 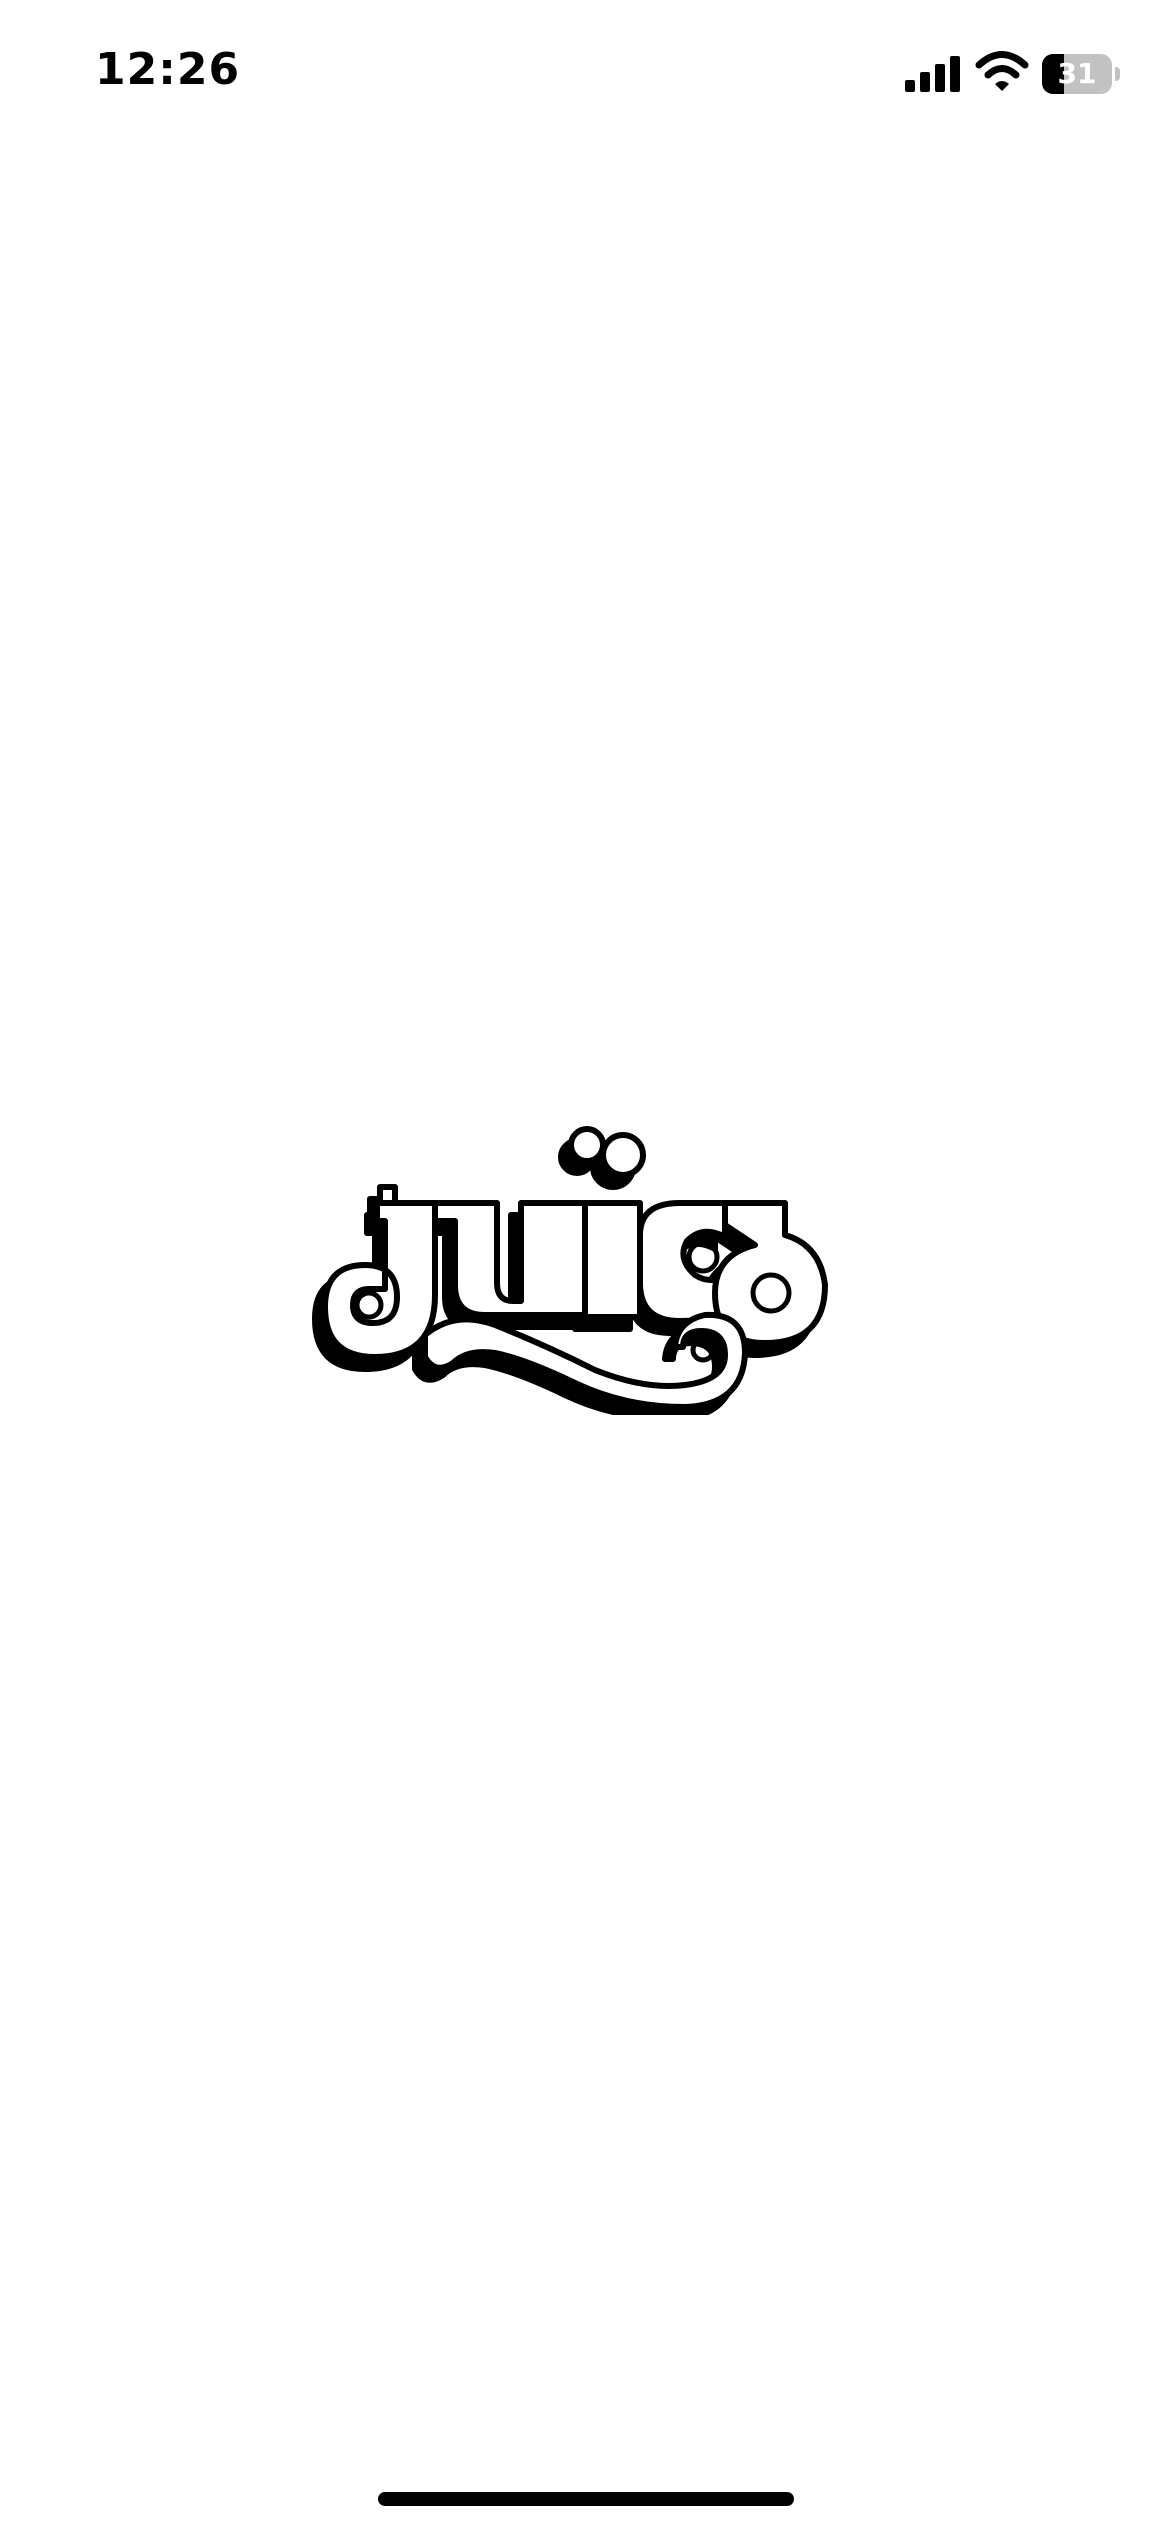 What do you see at coordinates (586, 2499) in the screenshot?
I see `home-indicator` at bounding box center [586, 2499].